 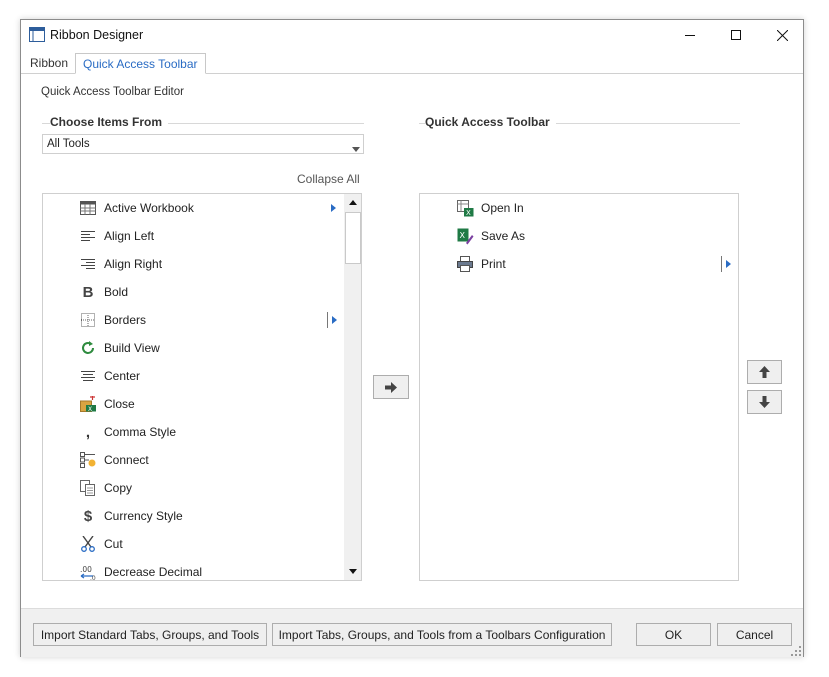 I want to click on align-right-icon, so click(x=88, y=264).